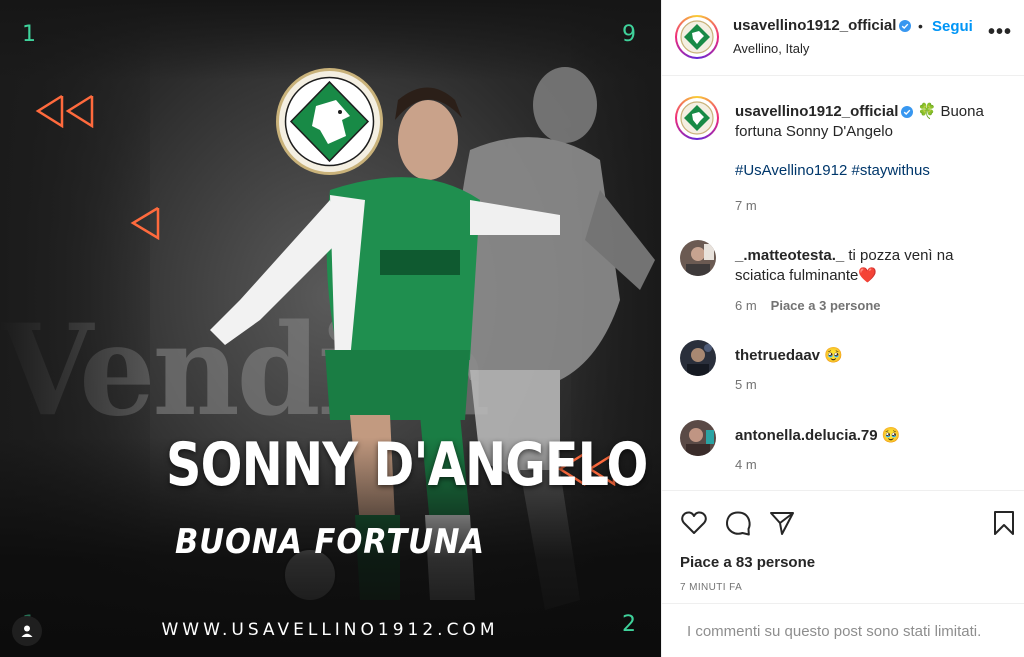 The height and width of the screenshot is (657, 1024). I want to click on corner-number-top-right: 9, so click(629, 34).